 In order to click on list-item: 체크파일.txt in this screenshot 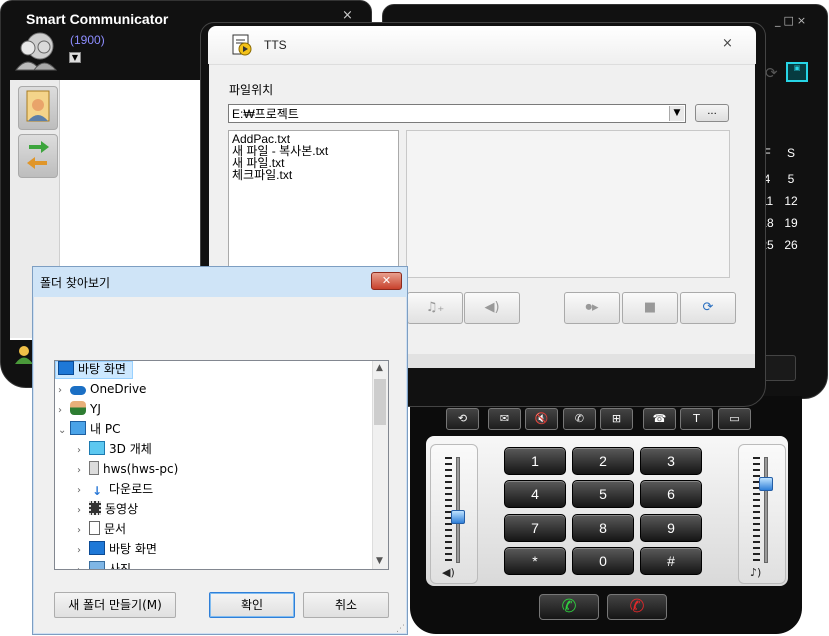, I will do `click(262, 175)`.